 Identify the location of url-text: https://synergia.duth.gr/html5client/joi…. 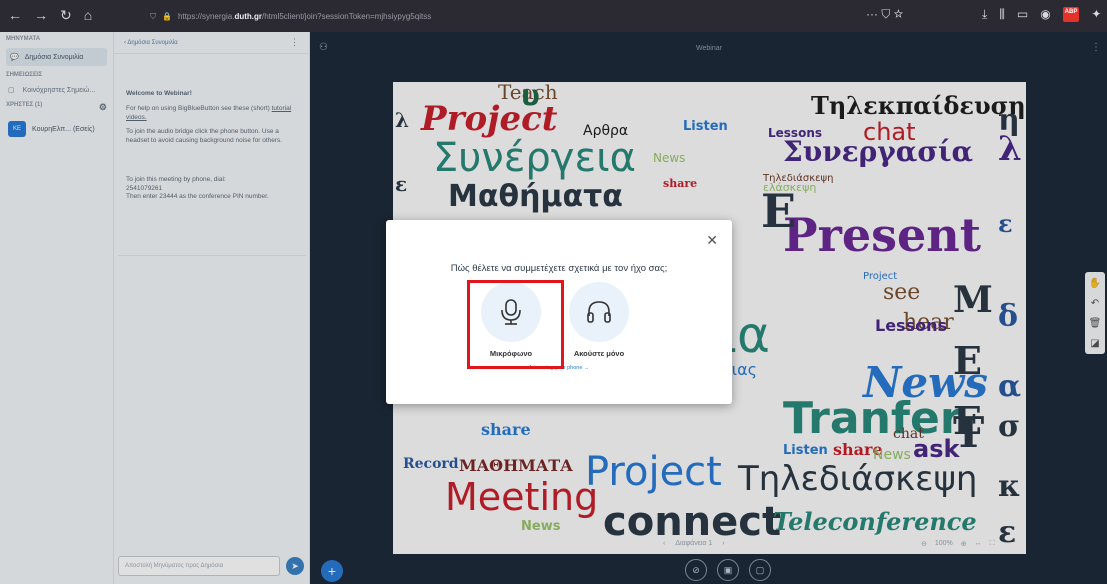
(304, 16).